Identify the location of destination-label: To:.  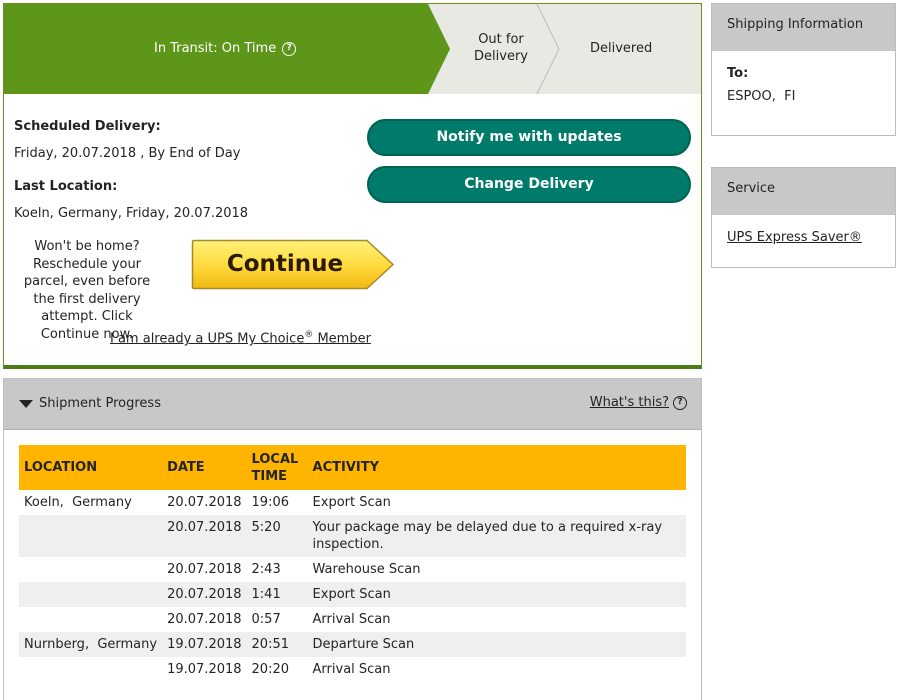
(738, 73).